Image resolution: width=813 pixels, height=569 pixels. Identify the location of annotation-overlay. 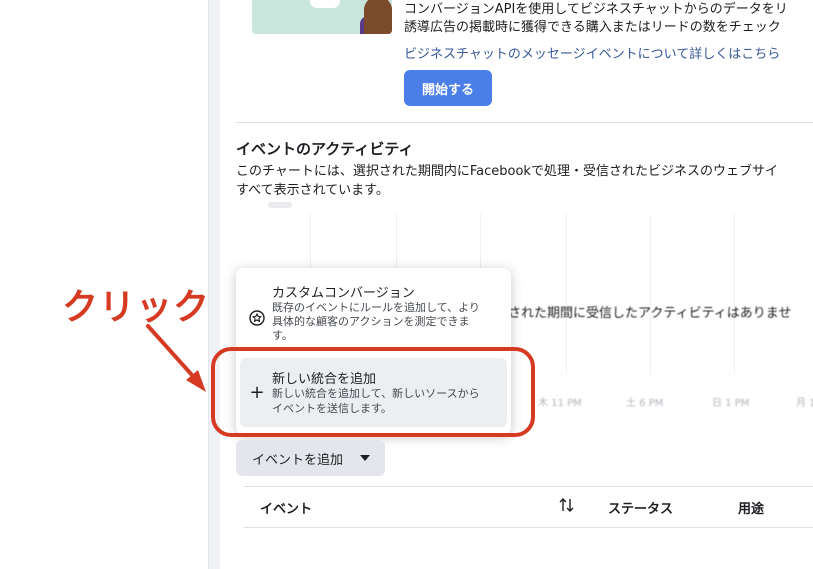
(340, 380).